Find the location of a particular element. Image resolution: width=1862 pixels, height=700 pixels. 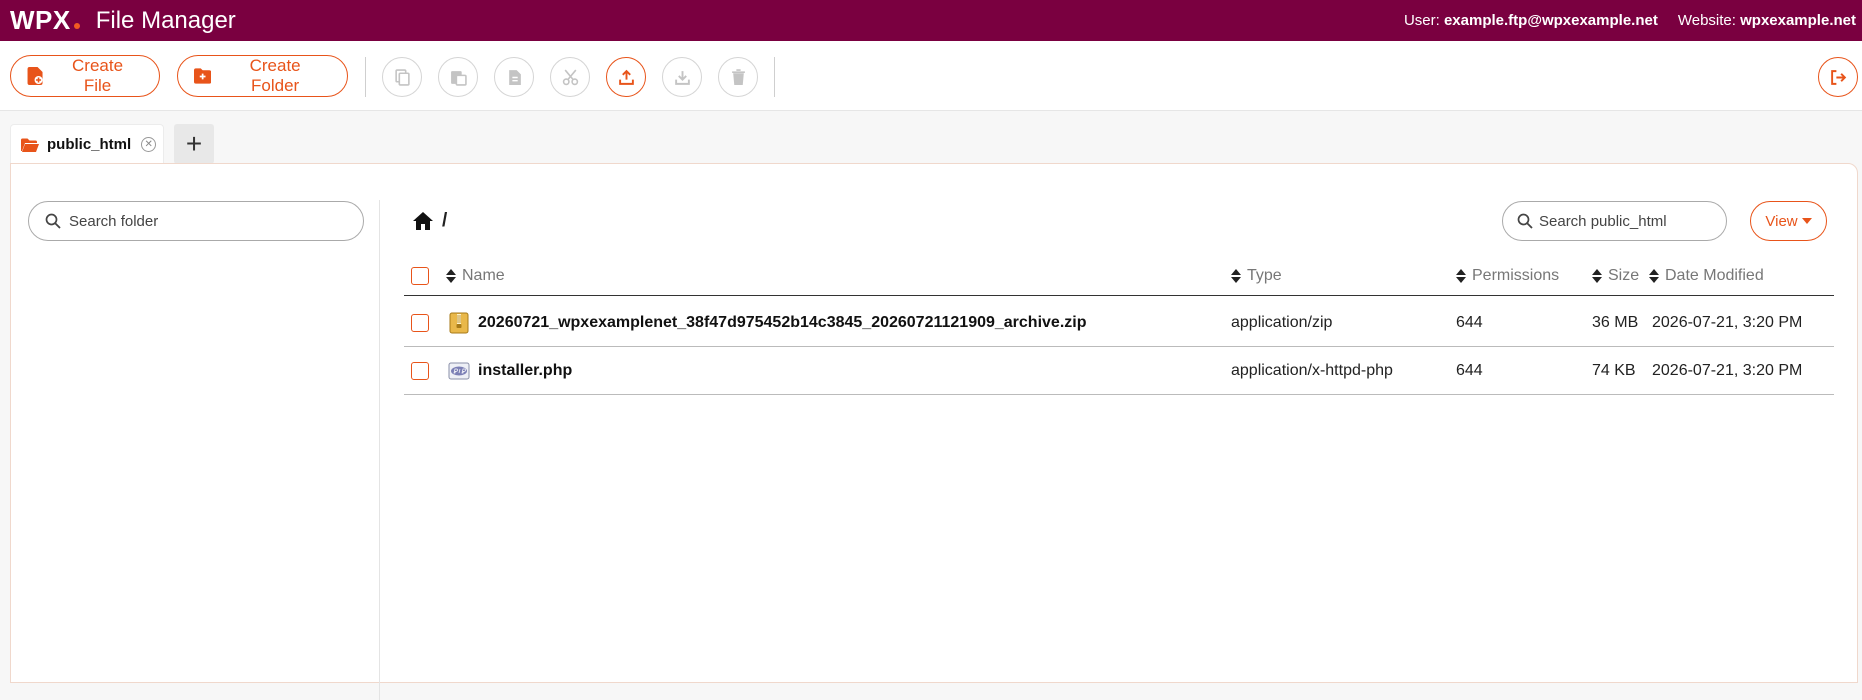

paste-button is located at coordinates (458, 77).